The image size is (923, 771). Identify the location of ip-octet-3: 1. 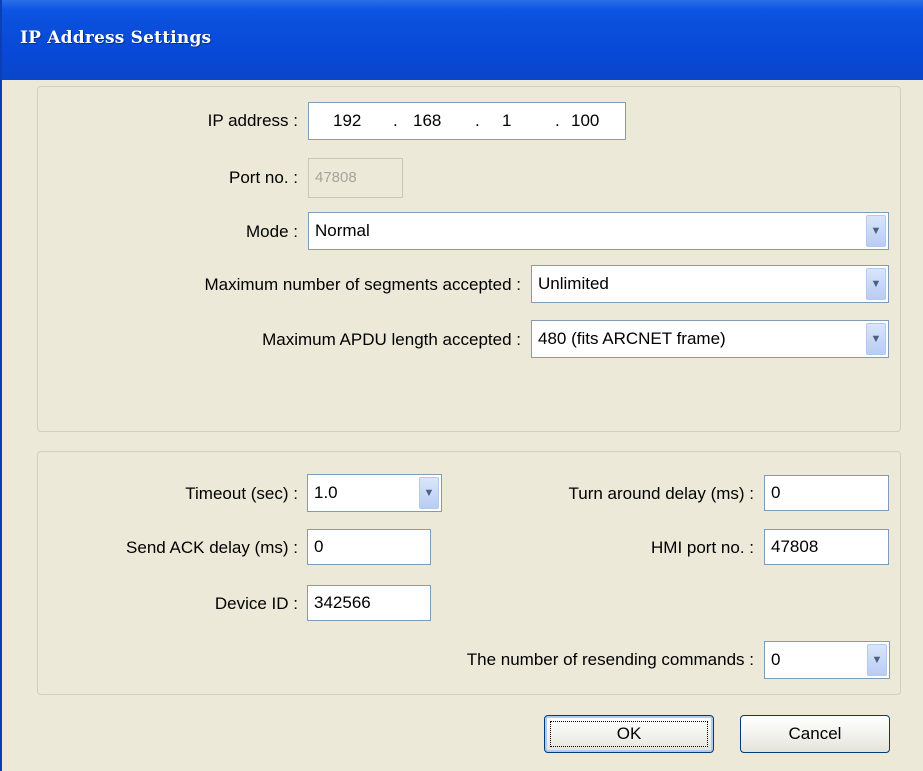
(506, 121).